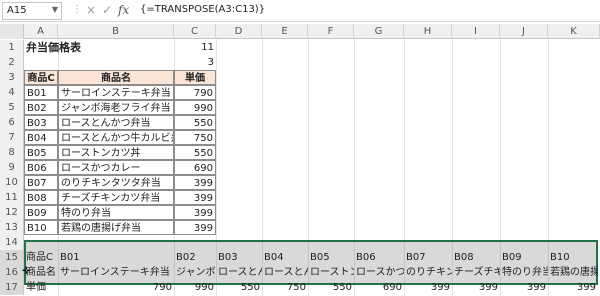 This screenshot has height=296, width=600. What do you see at coordinates (524, 257) in the screenshot?
I see `transposed-cell: B09` at bounding box center [524, 257].